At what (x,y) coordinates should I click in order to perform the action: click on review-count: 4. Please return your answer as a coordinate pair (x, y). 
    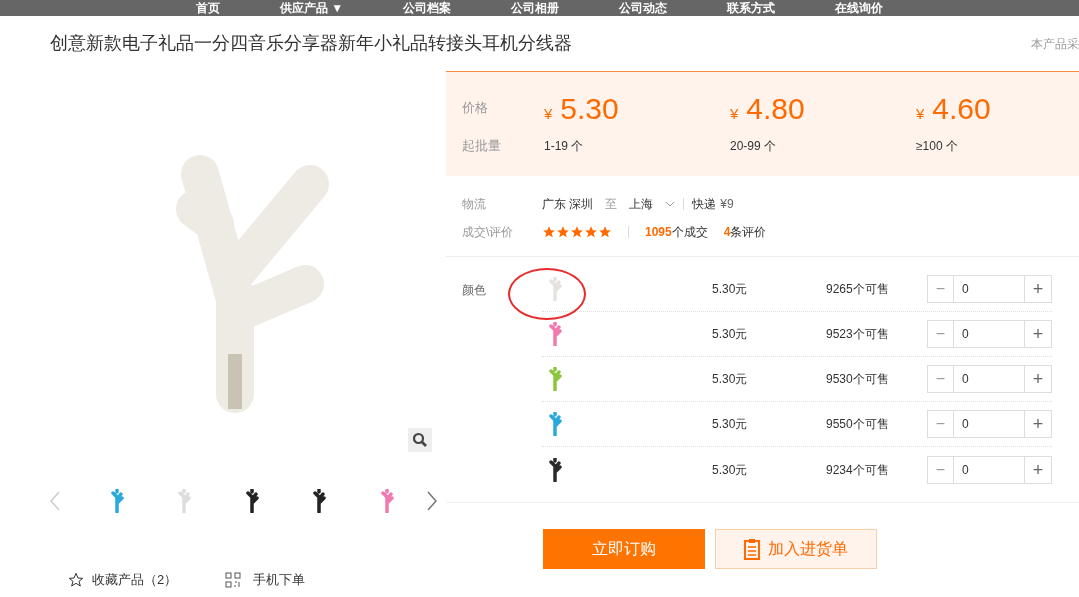
    Looking at the image, I should click on (727, 232).